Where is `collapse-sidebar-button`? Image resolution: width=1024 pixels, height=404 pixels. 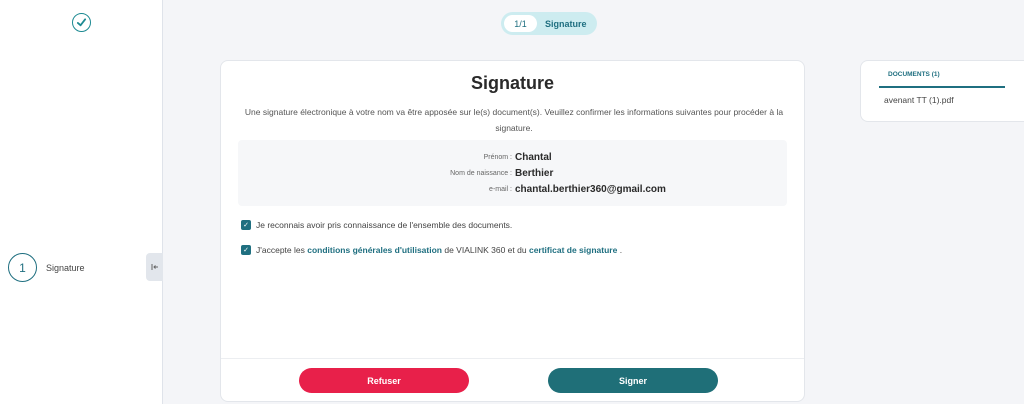 collapse-sidebar-button is located at coordinates (154, 267).